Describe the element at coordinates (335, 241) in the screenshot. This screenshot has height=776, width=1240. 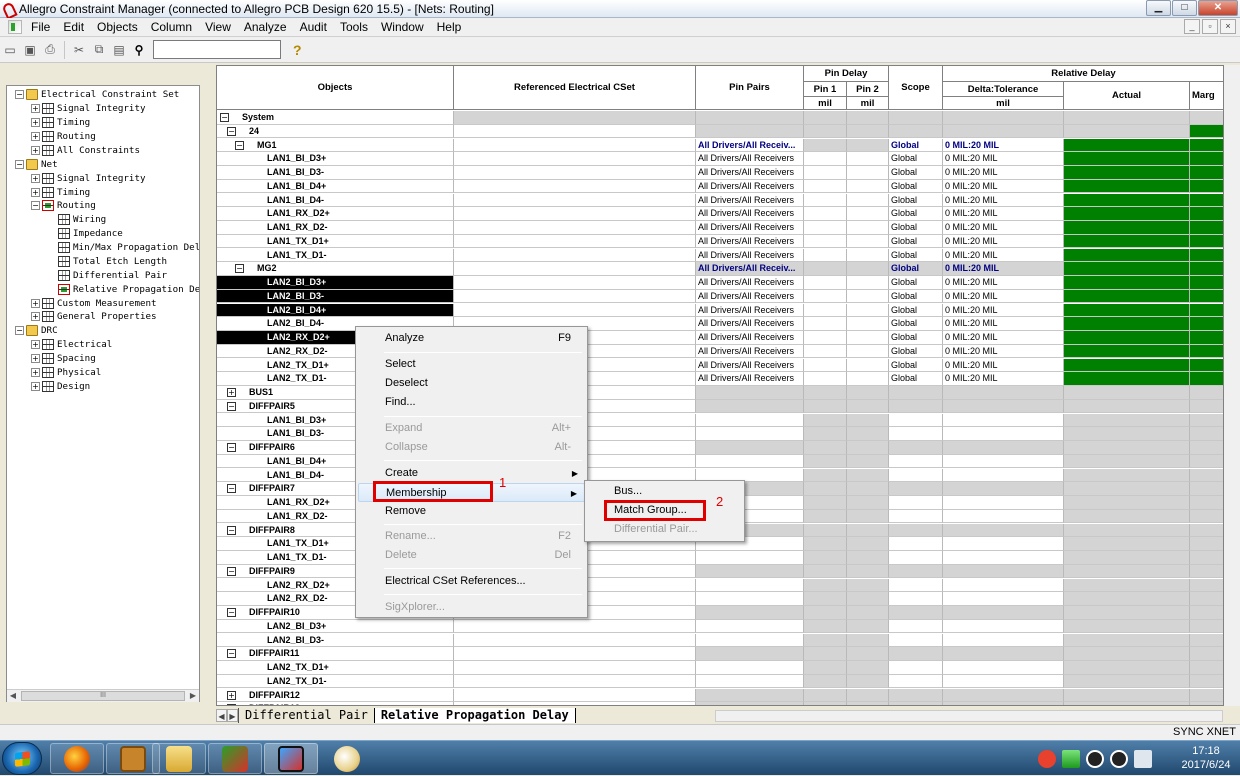
I see `object-cell: LAN1_TX_D1+` at that location.